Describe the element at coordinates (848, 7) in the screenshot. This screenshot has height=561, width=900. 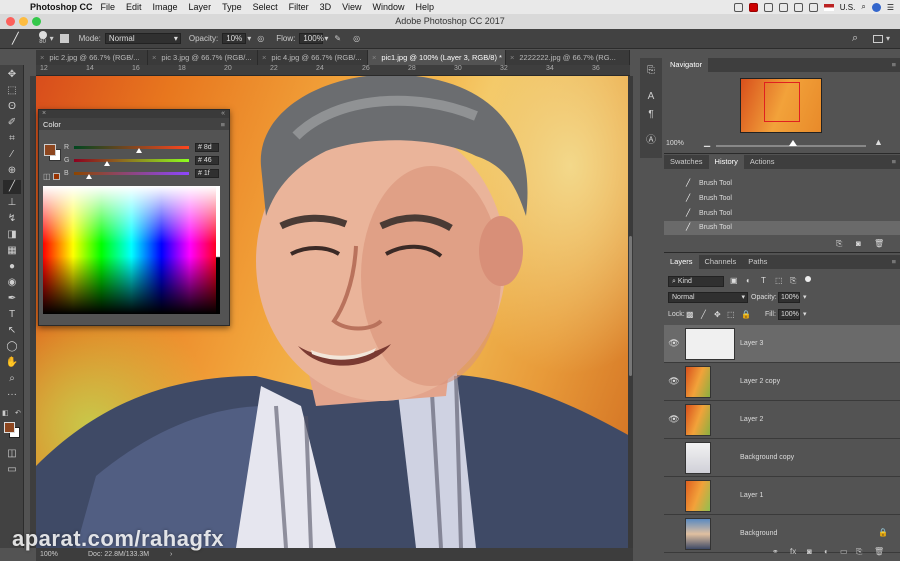
I see `input-locale: U.S.` at that location.